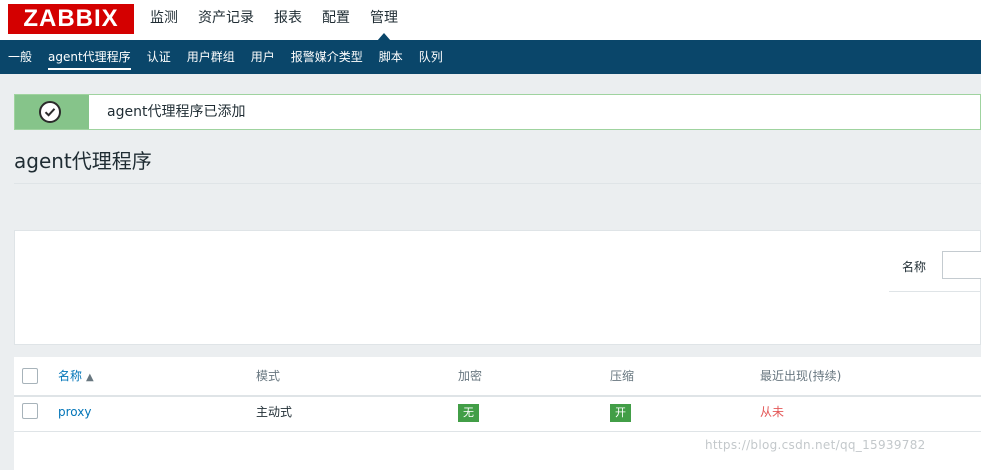 Image resolution: width=981 pixels, height=470 pixels. Describe the element at coordinates (384, 20) in the screenshot. I see `main-menu-administration: 管理` at that location.